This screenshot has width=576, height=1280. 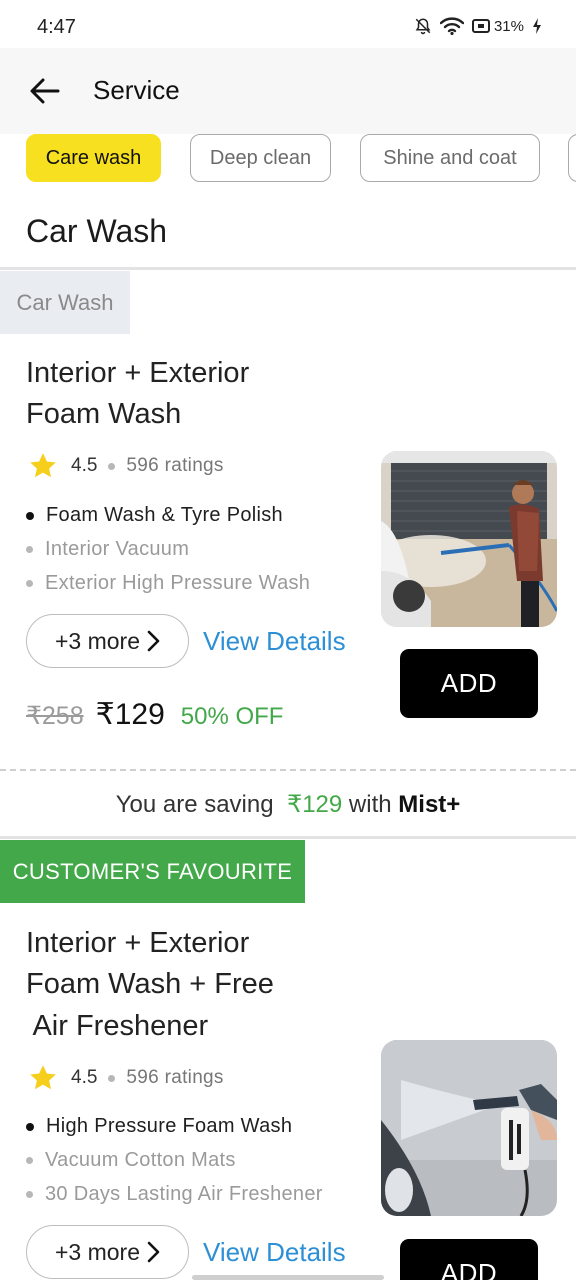 I want to click on feature-text: Interior Vacuum, so click(x=117, y=549).